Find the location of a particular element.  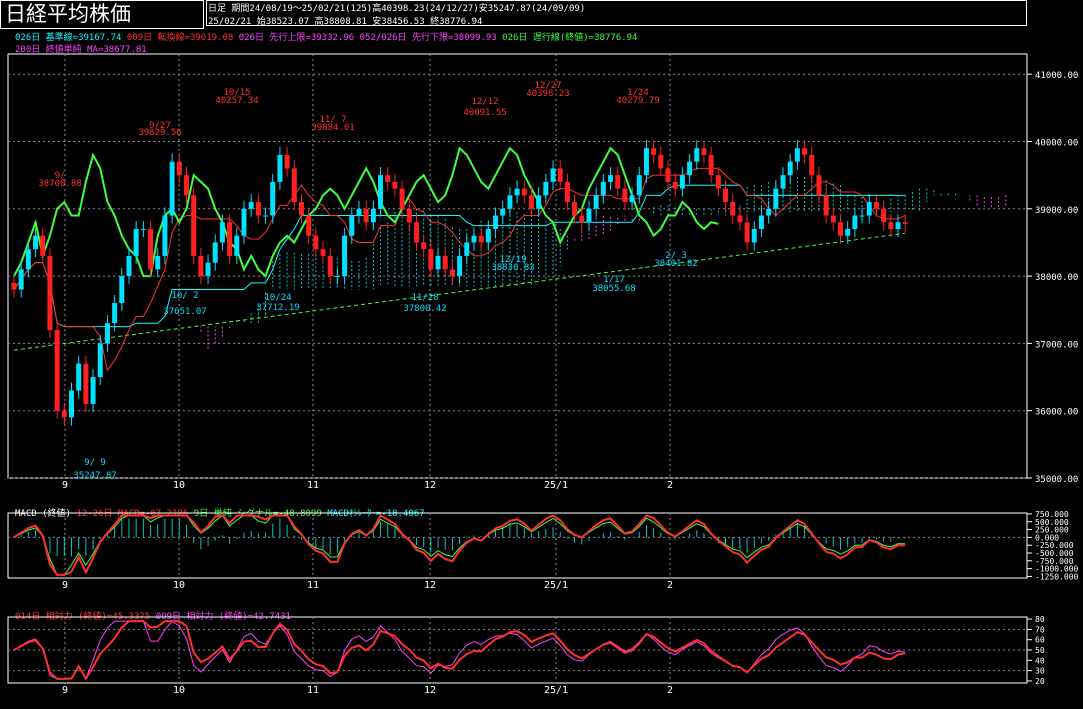

y-tick-label: 41000.00 is located at coordinates (1056, 76).